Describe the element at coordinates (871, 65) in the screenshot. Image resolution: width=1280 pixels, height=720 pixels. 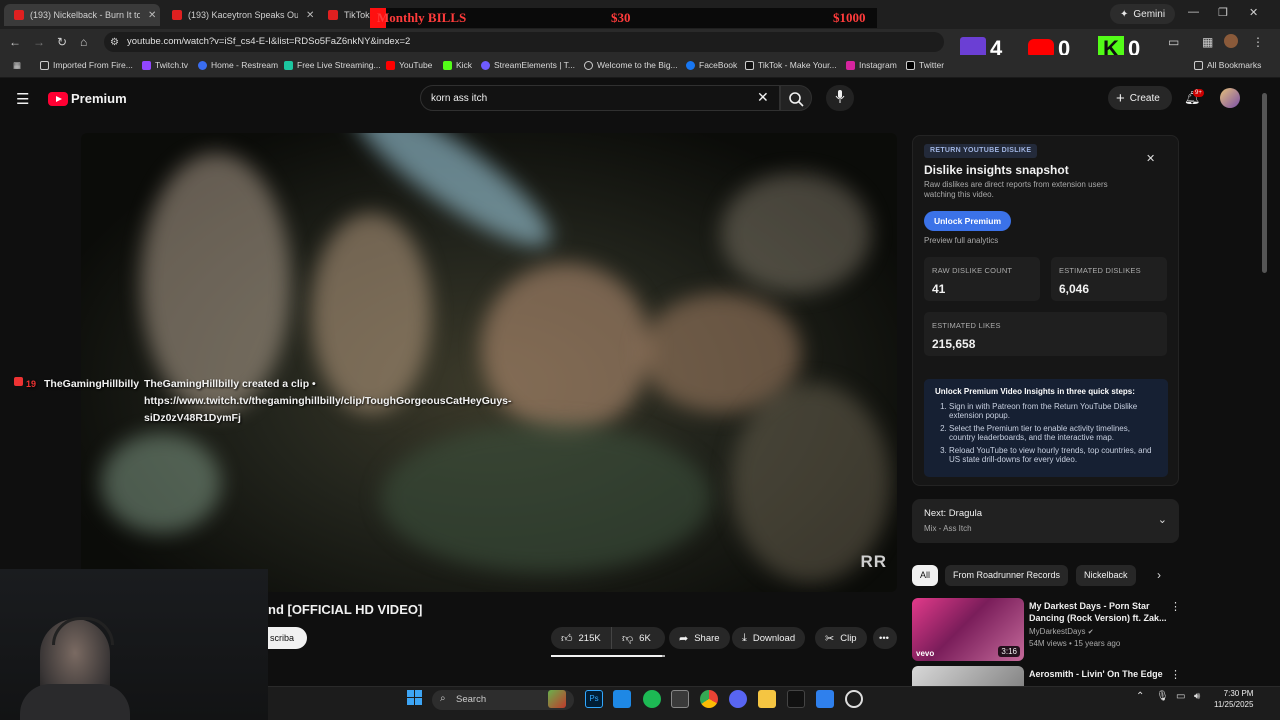
I see `bookmark-instagram: Instagram` at that location.